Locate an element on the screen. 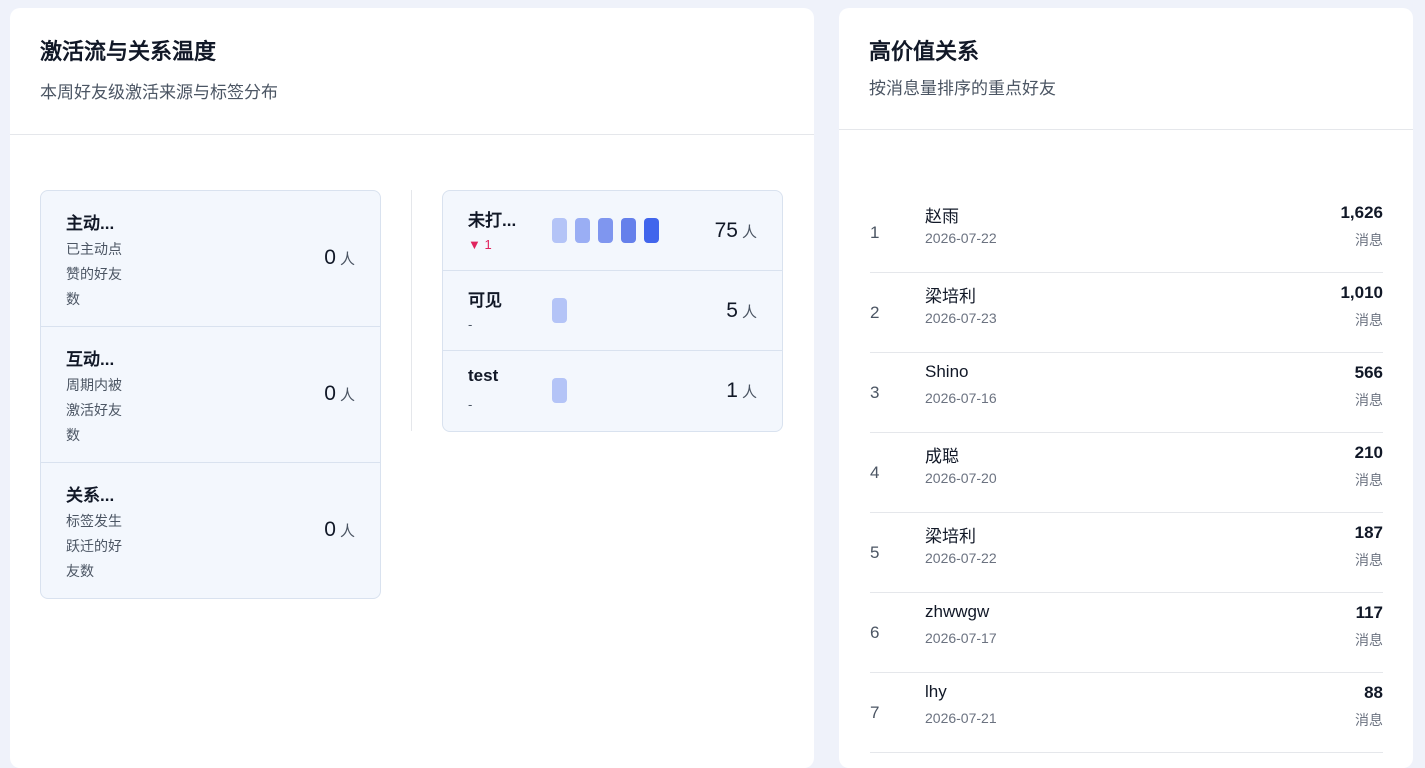 Image resolution: width=1425 pixels, height=768 pixels. message-count: 1,626 is located at coordinates (1361, 212).